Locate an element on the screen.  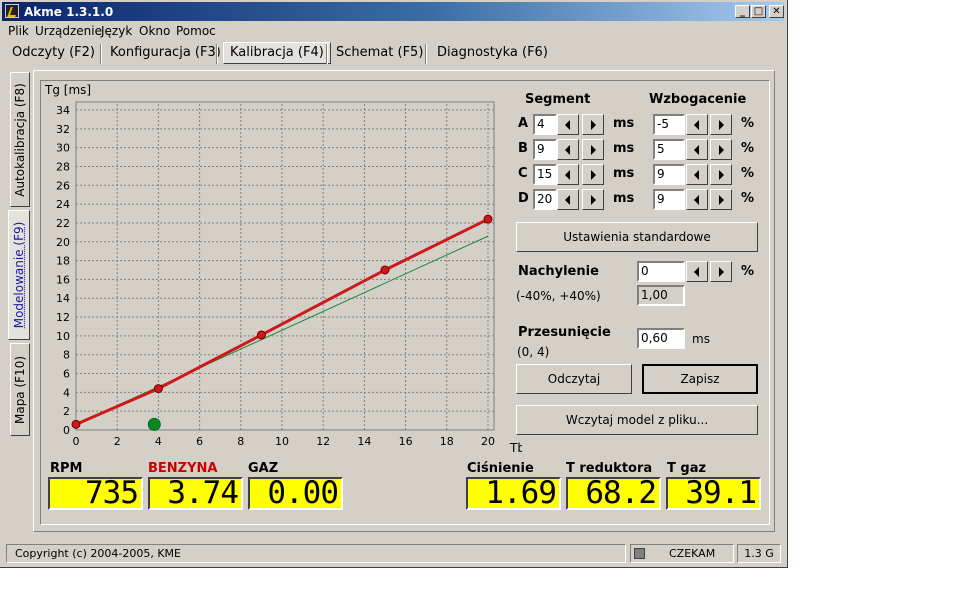
segment-d-decrease-button is located at coordinates (568, 199).